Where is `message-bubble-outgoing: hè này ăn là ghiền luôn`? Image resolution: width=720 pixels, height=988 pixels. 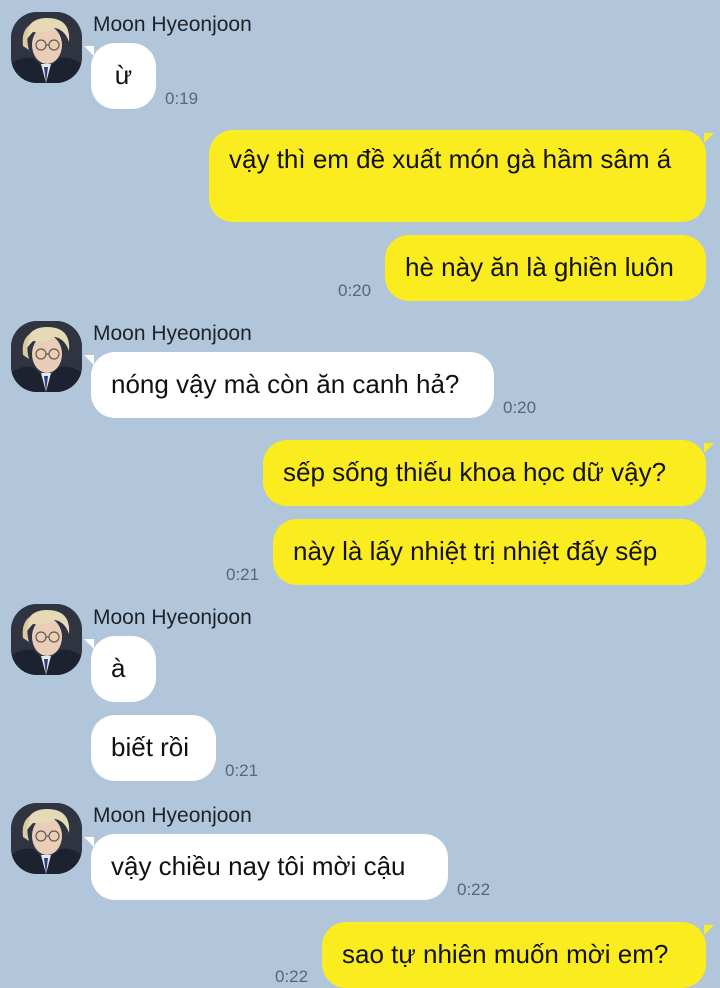 message-bubble-outgoing: hè này ăn là ghiền luôn is located at coordinates (545, 268).